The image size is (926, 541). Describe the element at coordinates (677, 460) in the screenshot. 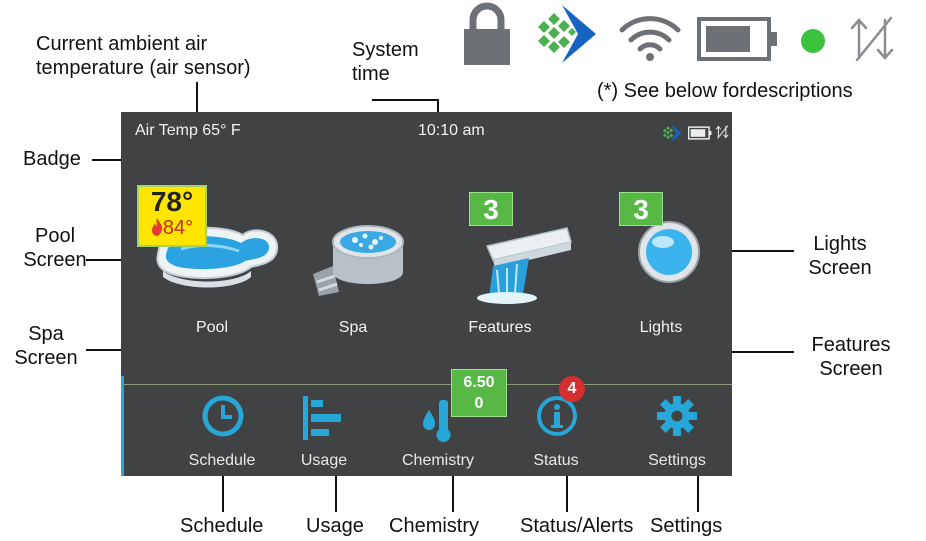

I see `nav-settings-label: Settings` at that location.